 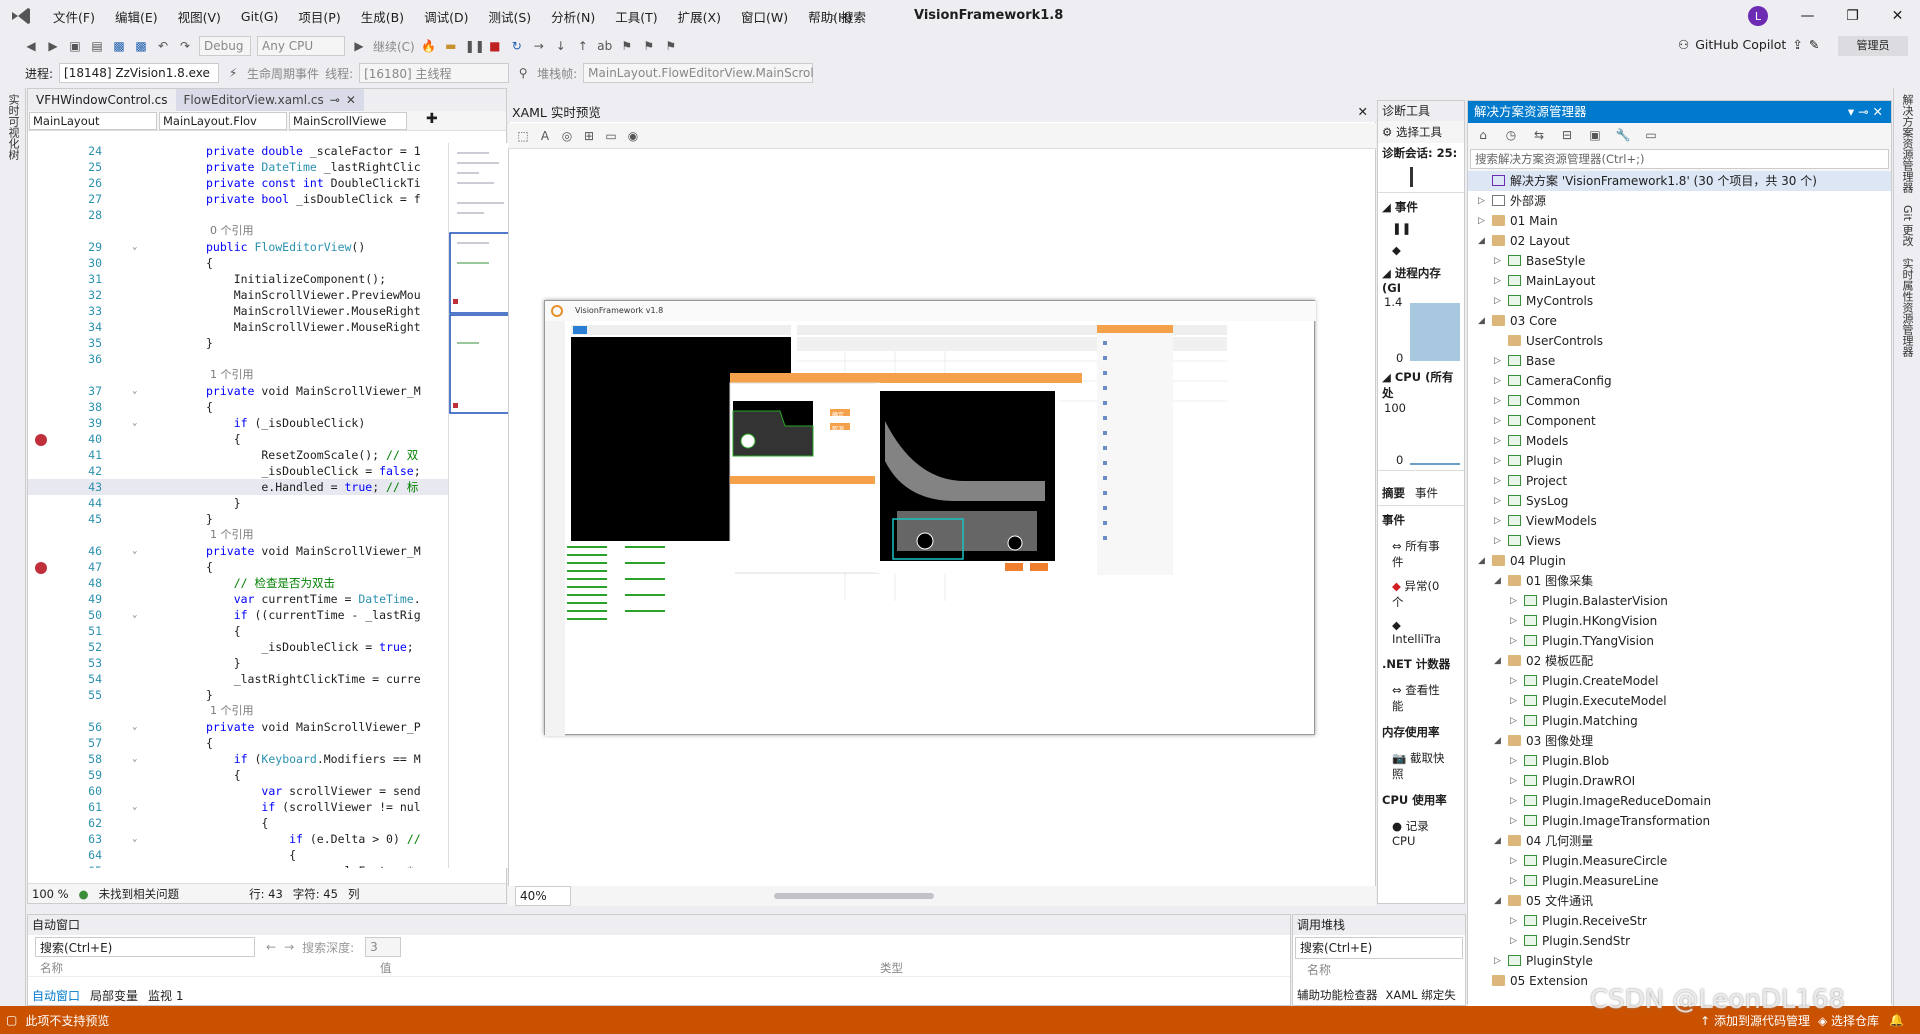 I want to click on code-line: 60 var scrollViewer = send, so click(x=238, y=791).